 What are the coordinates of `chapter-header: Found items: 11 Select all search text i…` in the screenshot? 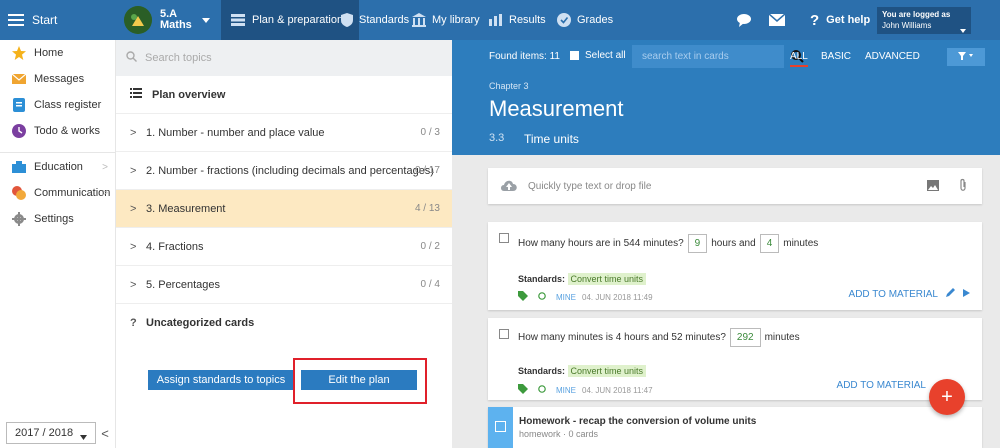 It's located at (726, 97).